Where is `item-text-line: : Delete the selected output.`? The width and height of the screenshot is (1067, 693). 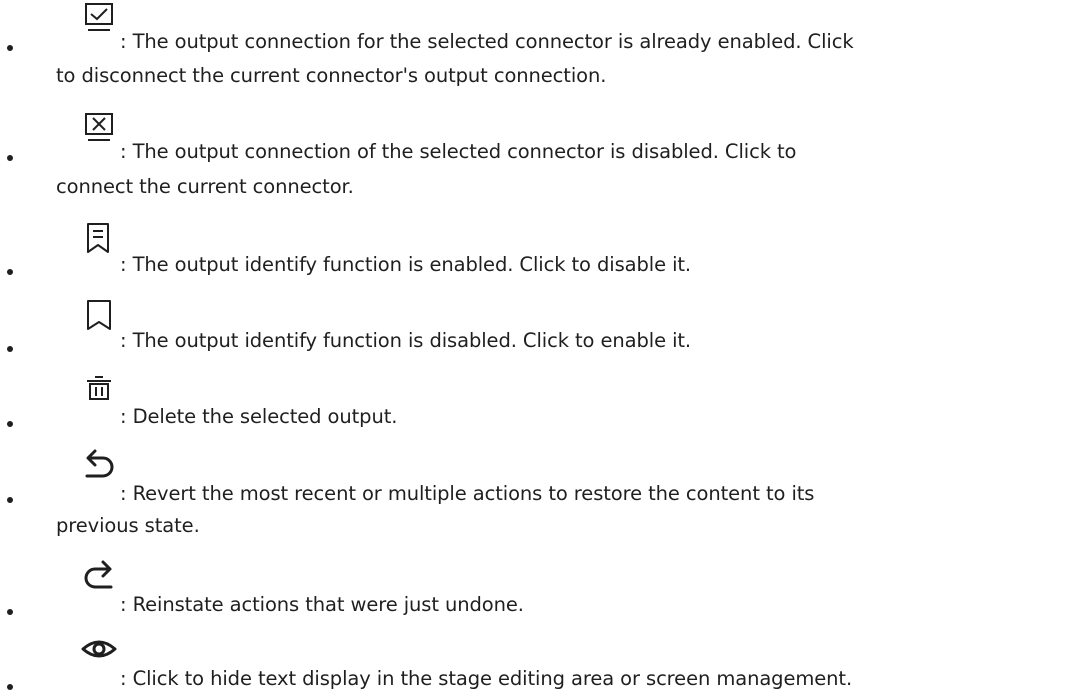
item-text-line: : Delete the selected output. is located at coordinates (259, 416).